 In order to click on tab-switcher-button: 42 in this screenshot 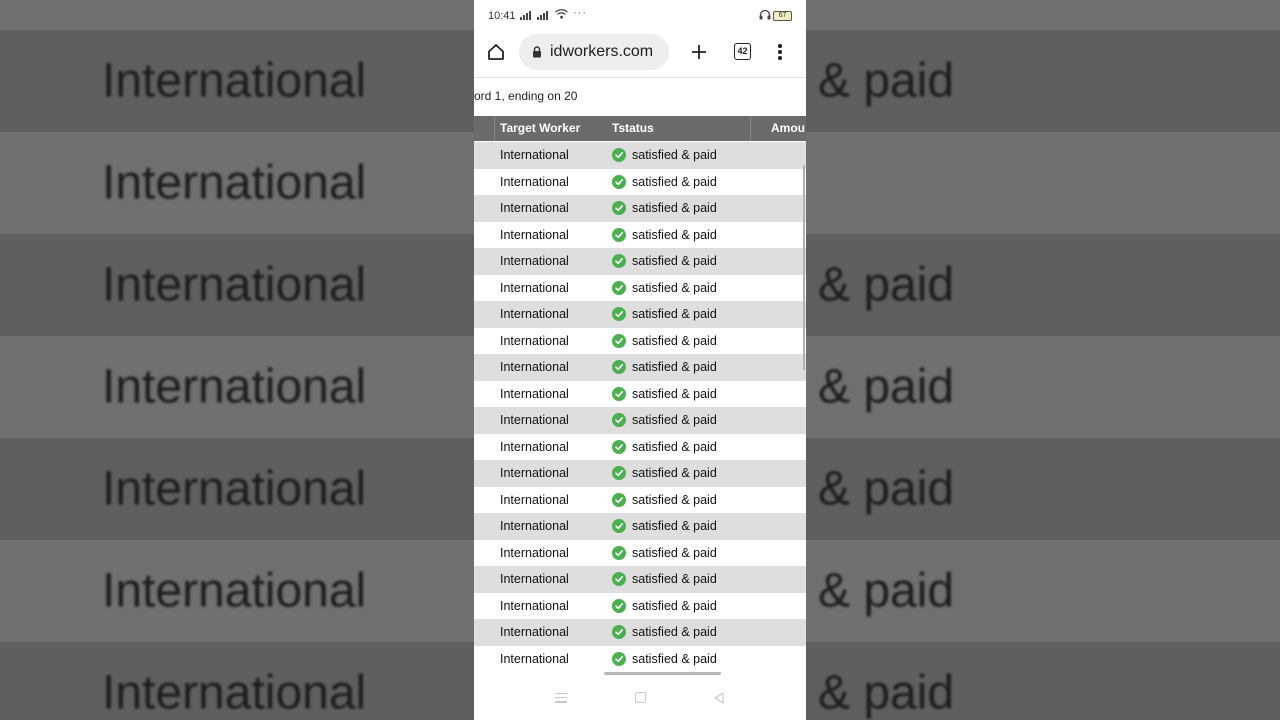, I will do `click(742, 51)`.